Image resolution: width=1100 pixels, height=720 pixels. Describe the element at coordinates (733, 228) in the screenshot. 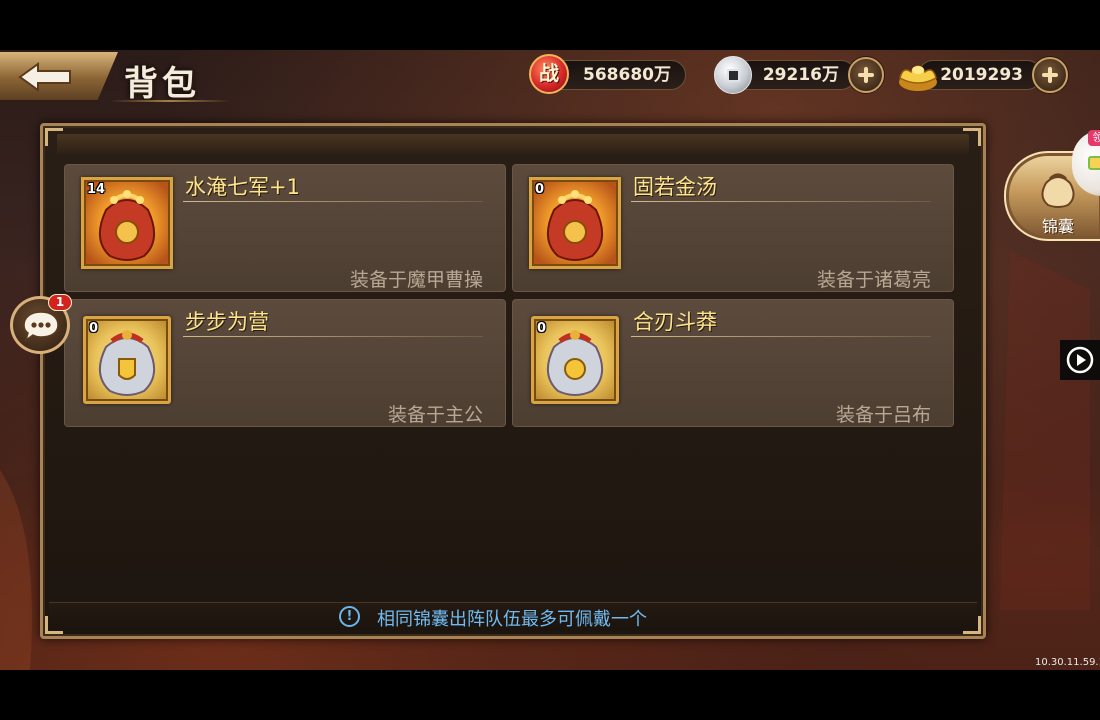

I see `item-card: 0 固若金汤 装备于诸葛亮` at that location.